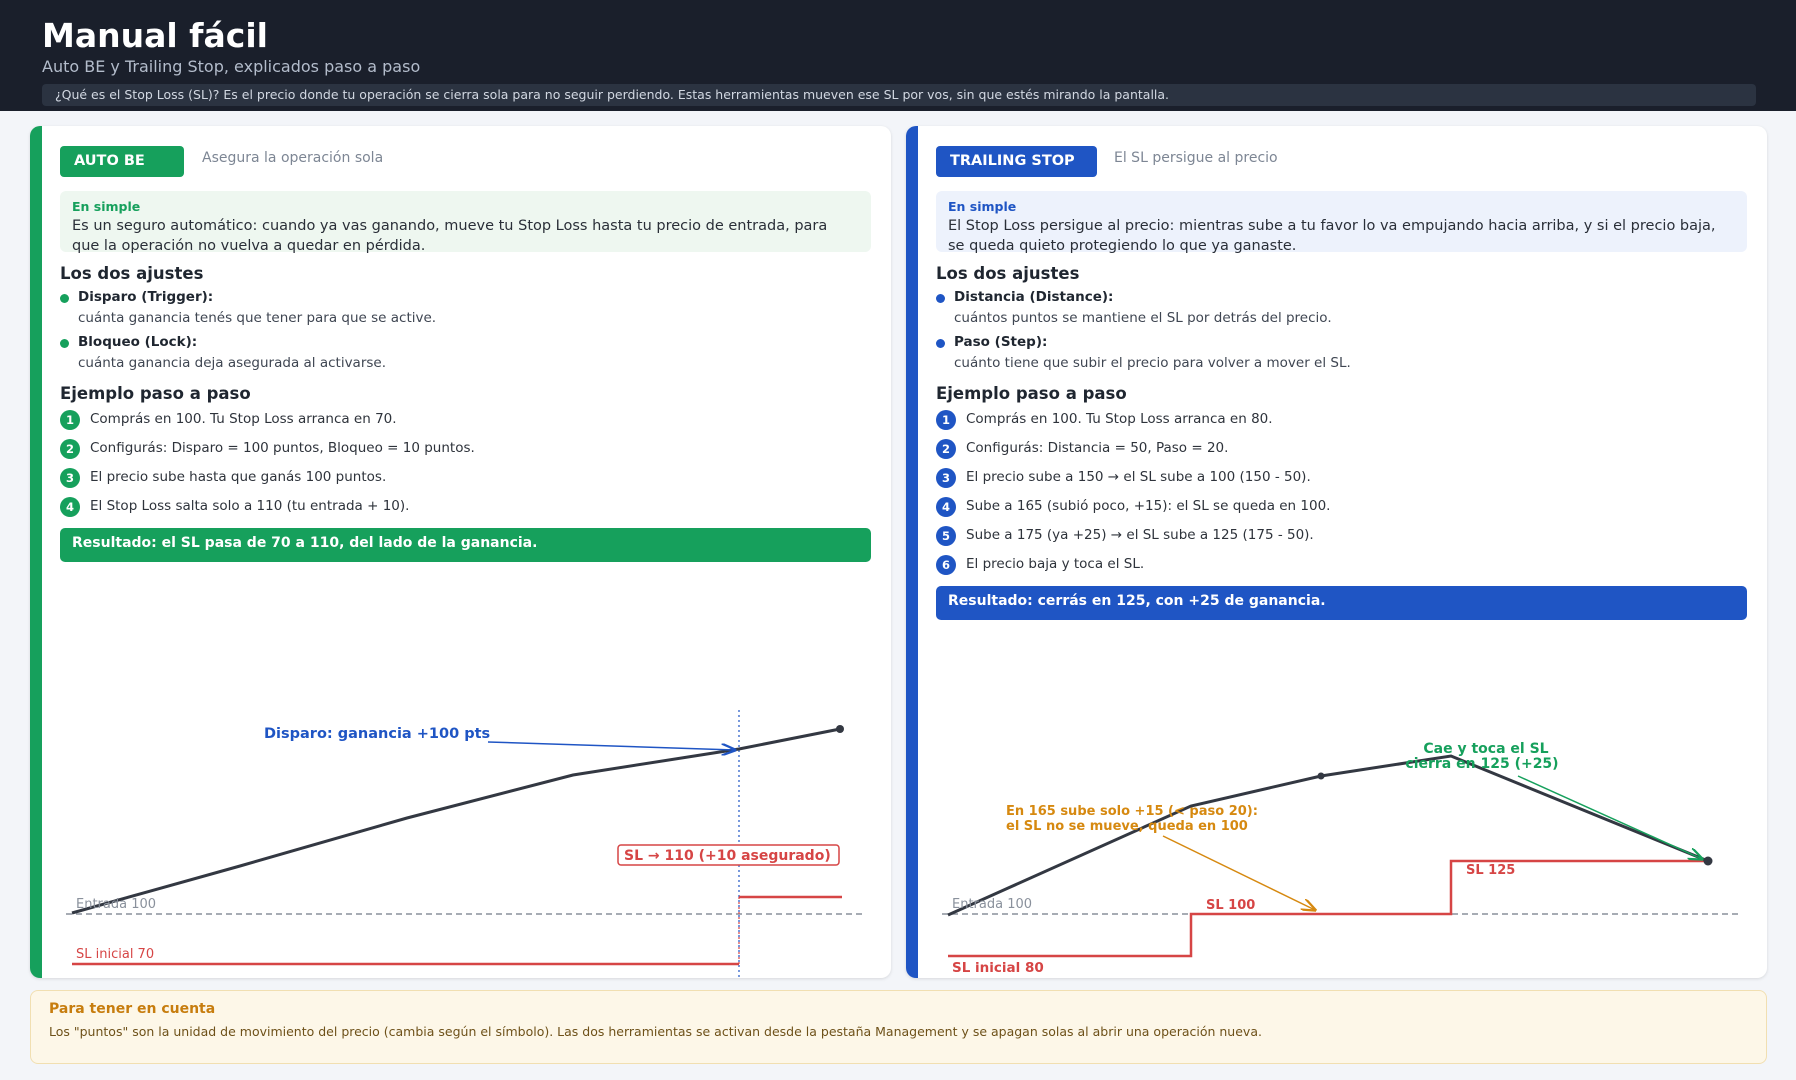  Describe the element at coordinates (840, 729) in the screenshot. I see `price-end-marker` at that location.